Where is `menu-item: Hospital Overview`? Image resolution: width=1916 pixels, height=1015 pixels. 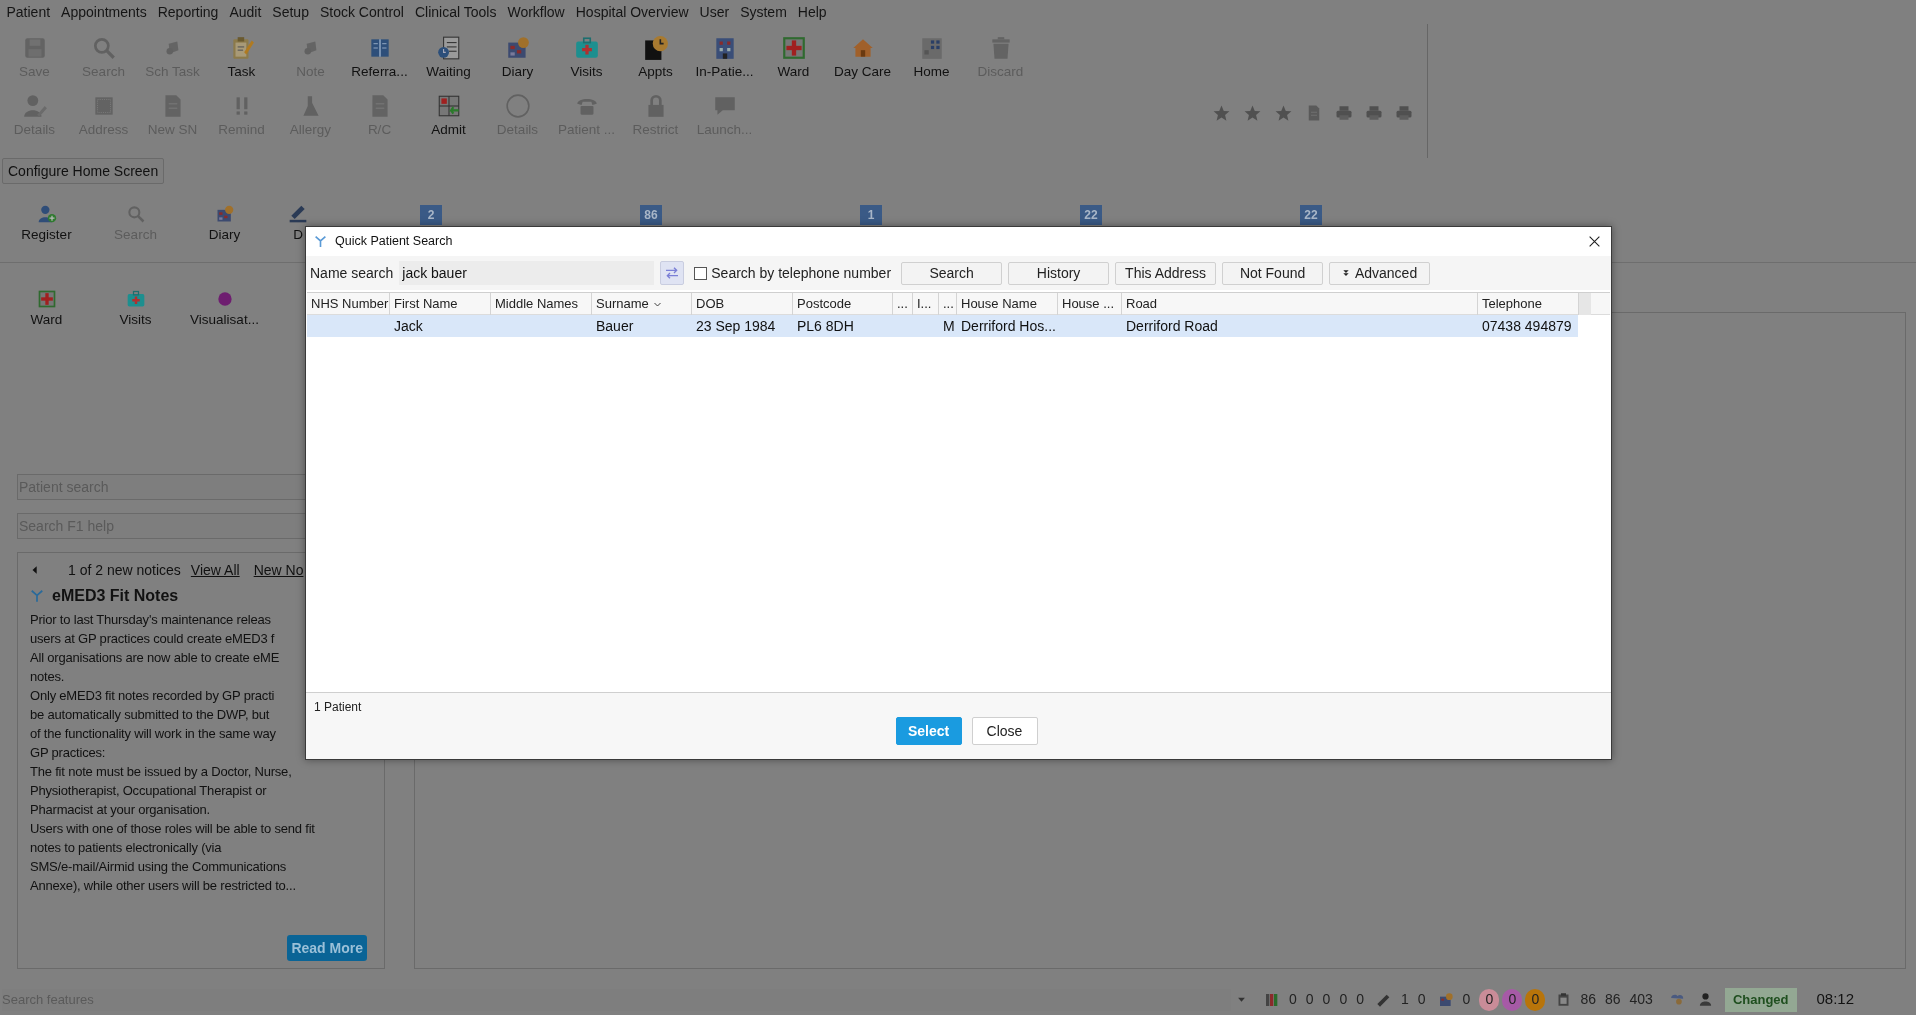
menu-item: Hospital Overview is located at coordinates (632, 12).